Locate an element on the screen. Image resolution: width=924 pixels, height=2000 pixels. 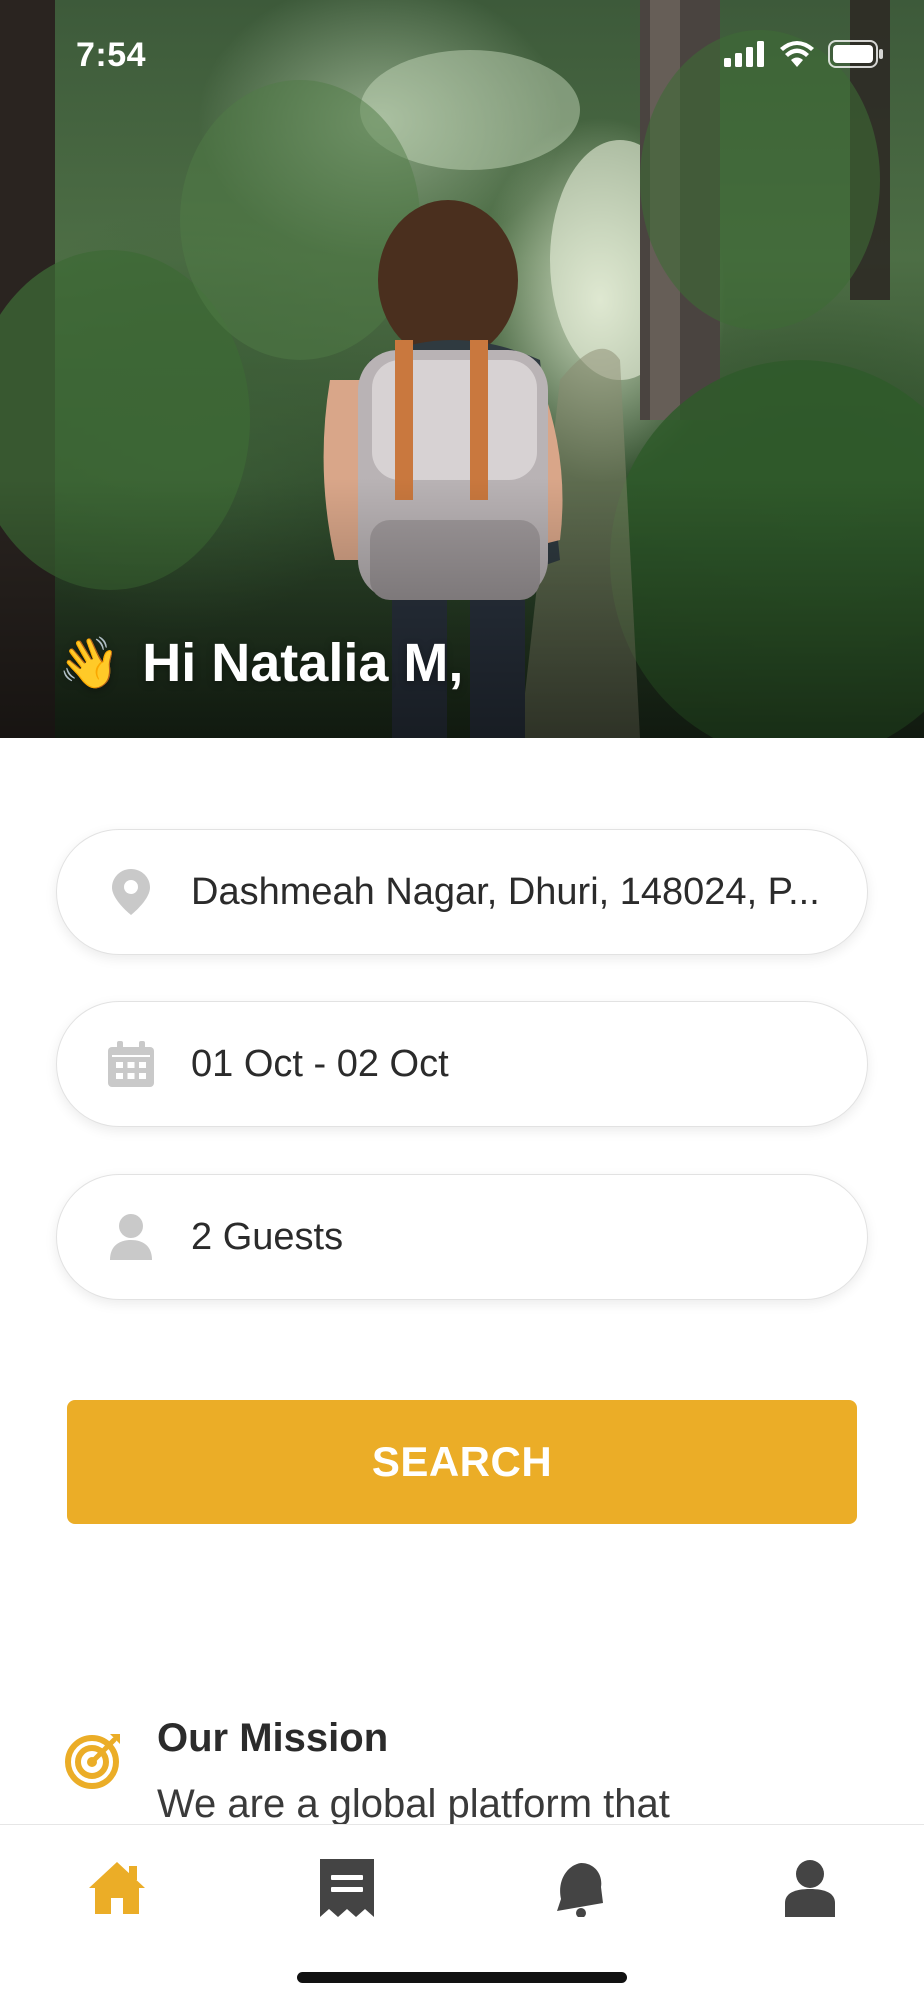
mission-text: We are a global platform that is located at coordinates (413, 1804).